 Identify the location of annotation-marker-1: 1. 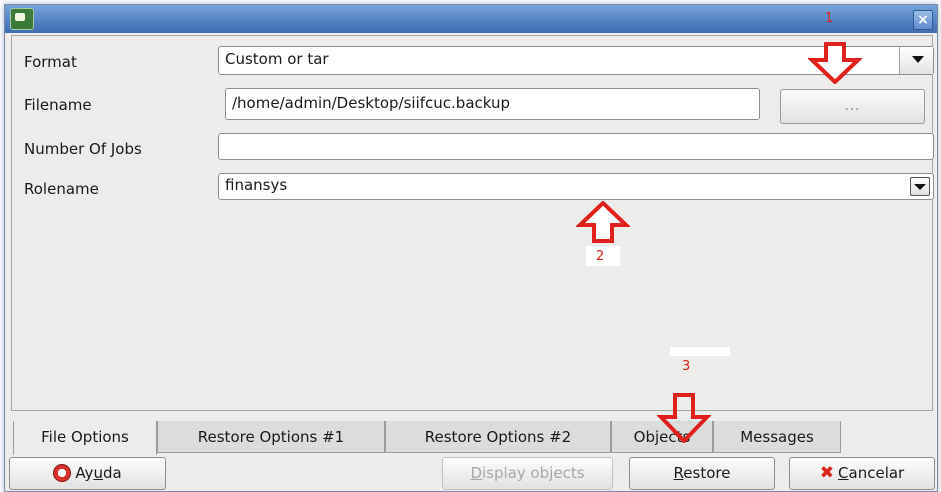
(829, 18).